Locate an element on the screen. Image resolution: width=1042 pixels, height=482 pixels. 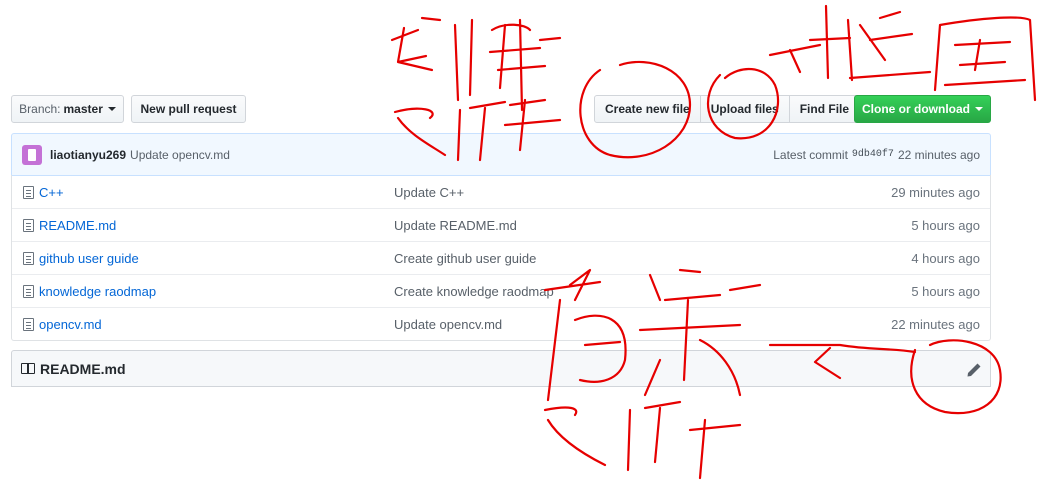
file-age: 22 minutes ago is located at coordinates (935, 324).